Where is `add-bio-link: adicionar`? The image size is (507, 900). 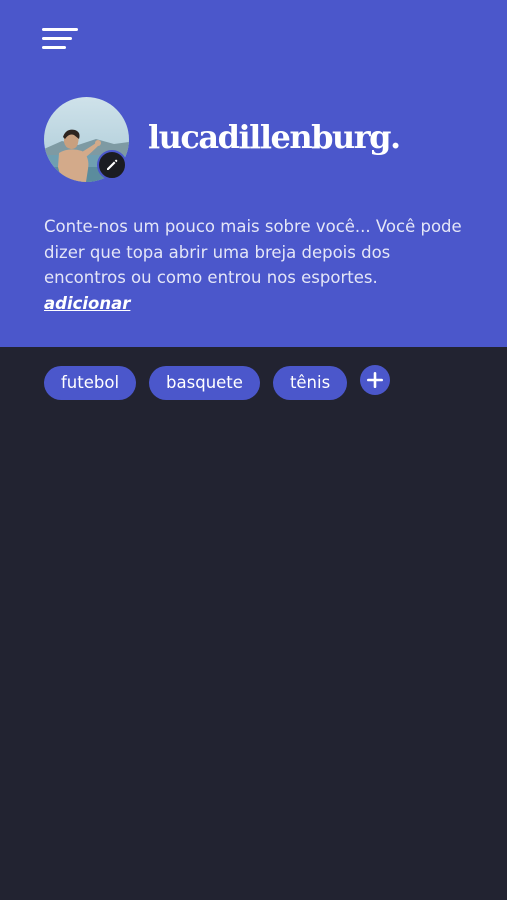 add-bio-link: adicionar is located at coordinates (87, 303).